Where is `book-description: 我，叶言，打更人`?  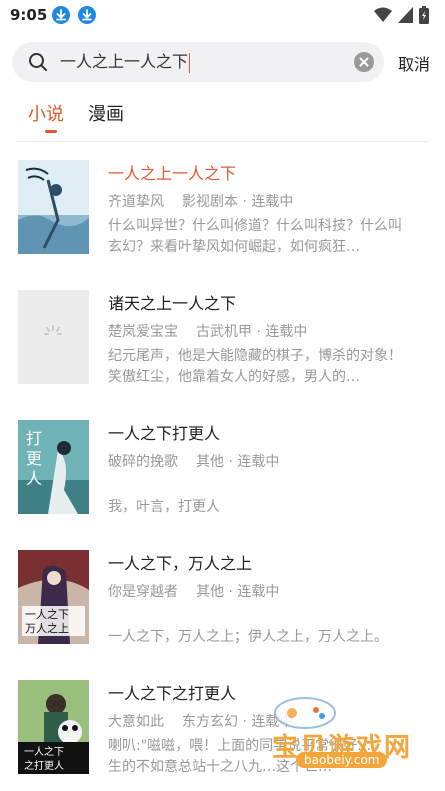
book-description: 我，叶言，打更人 is located at coordinates (164, 507).